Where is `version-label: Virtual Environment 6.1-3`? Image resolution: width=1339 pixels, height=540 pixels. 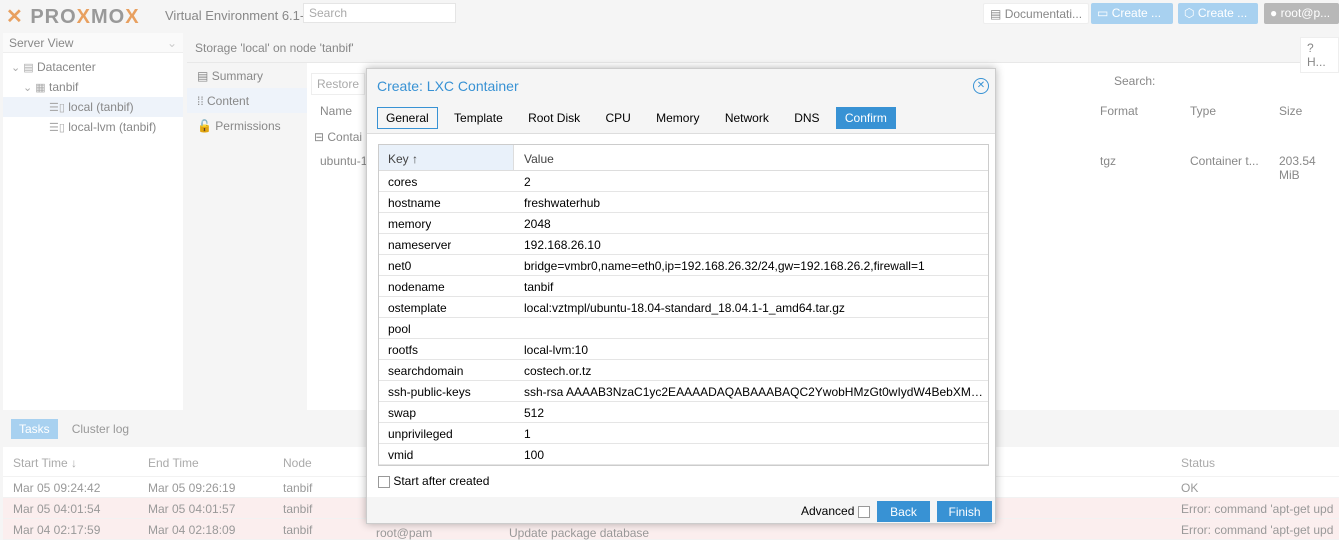 version-label: Virtual Environment 6.1-3 is located at coordinates (238, 15).